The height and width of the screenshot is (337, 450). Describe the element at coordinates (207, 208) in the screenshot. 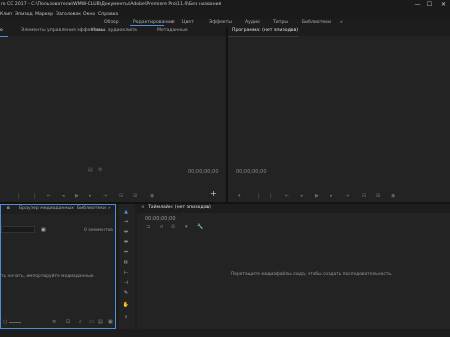

I see `timeline-menu-icon: ≡` at that location.